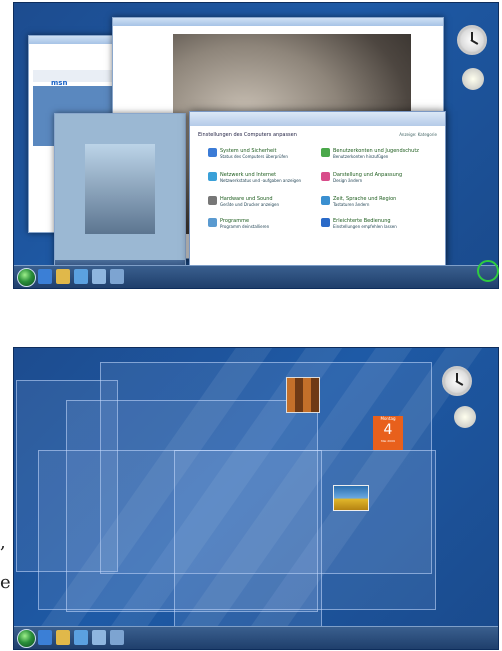 The width and height of the screenshot is (502, 651). What do you see at coordinates (212, 222) in the screenshot?
I see `programs-icon` at bounding box center [212, 222].